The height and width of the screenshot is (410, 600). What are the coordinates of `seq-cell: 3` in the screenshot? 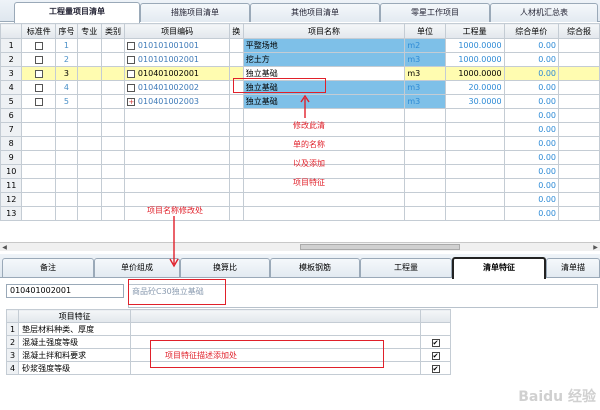 It's located at (66, 73).